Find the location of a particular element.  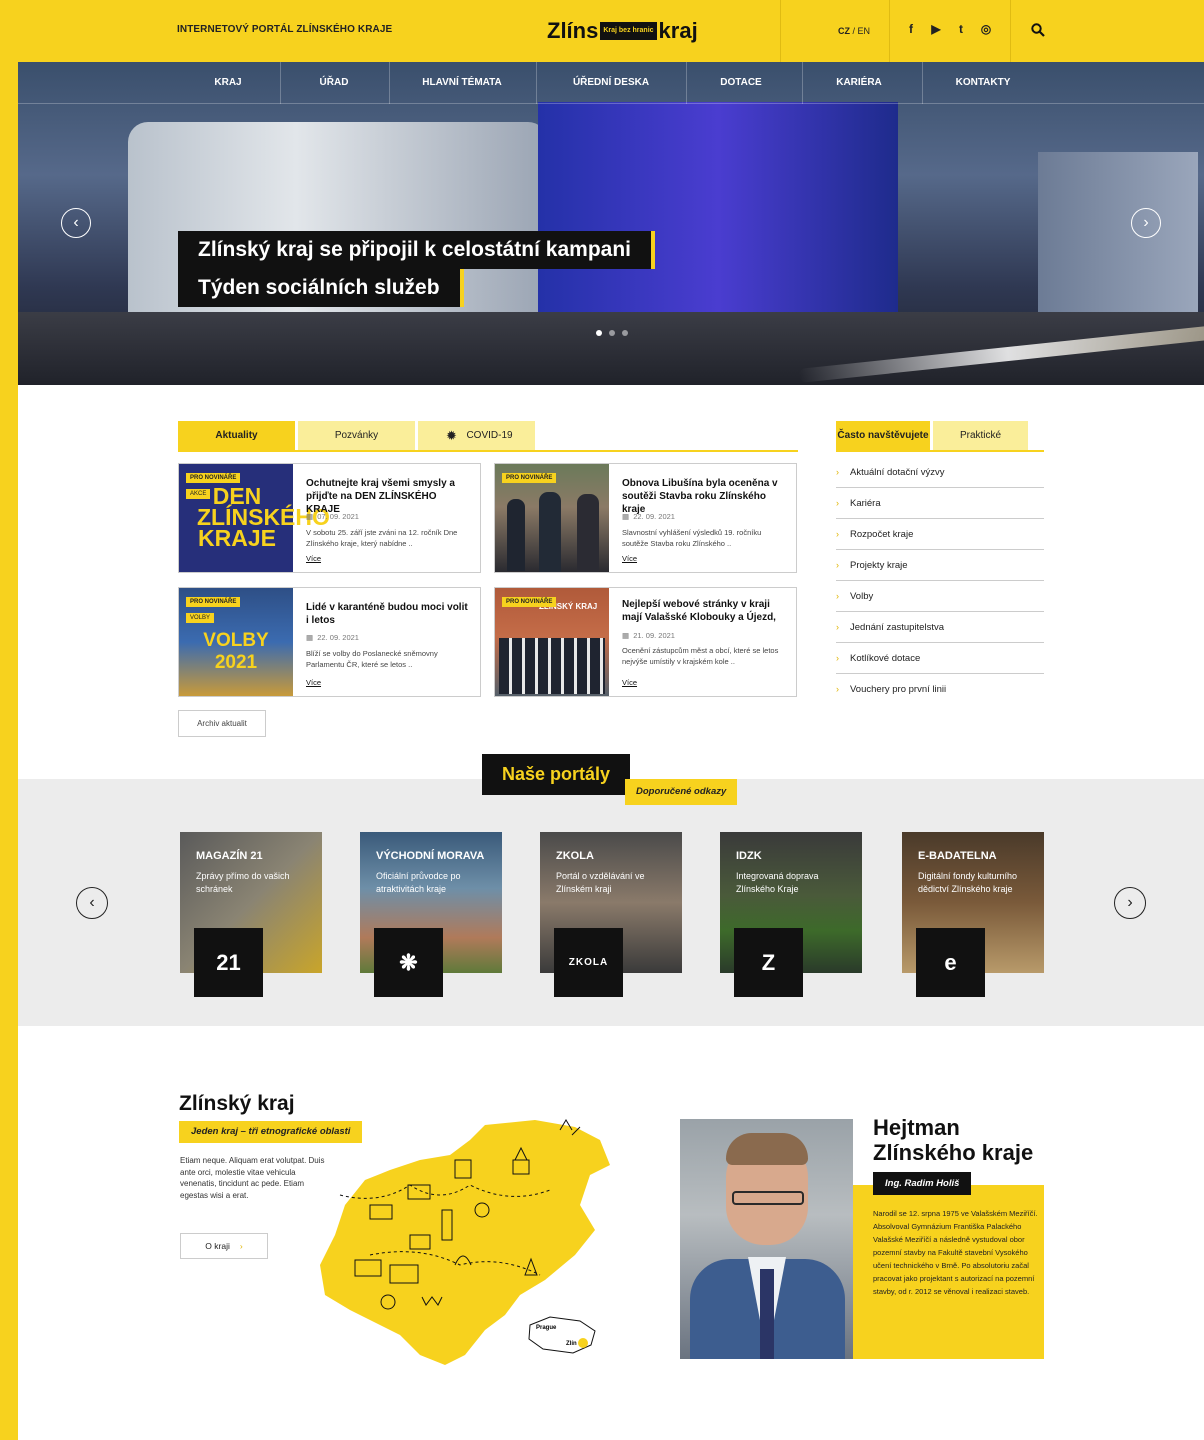

portal-card-desc: Portál o vzdělávání ve Zlínském kraji is located at coordinates (600, 882).